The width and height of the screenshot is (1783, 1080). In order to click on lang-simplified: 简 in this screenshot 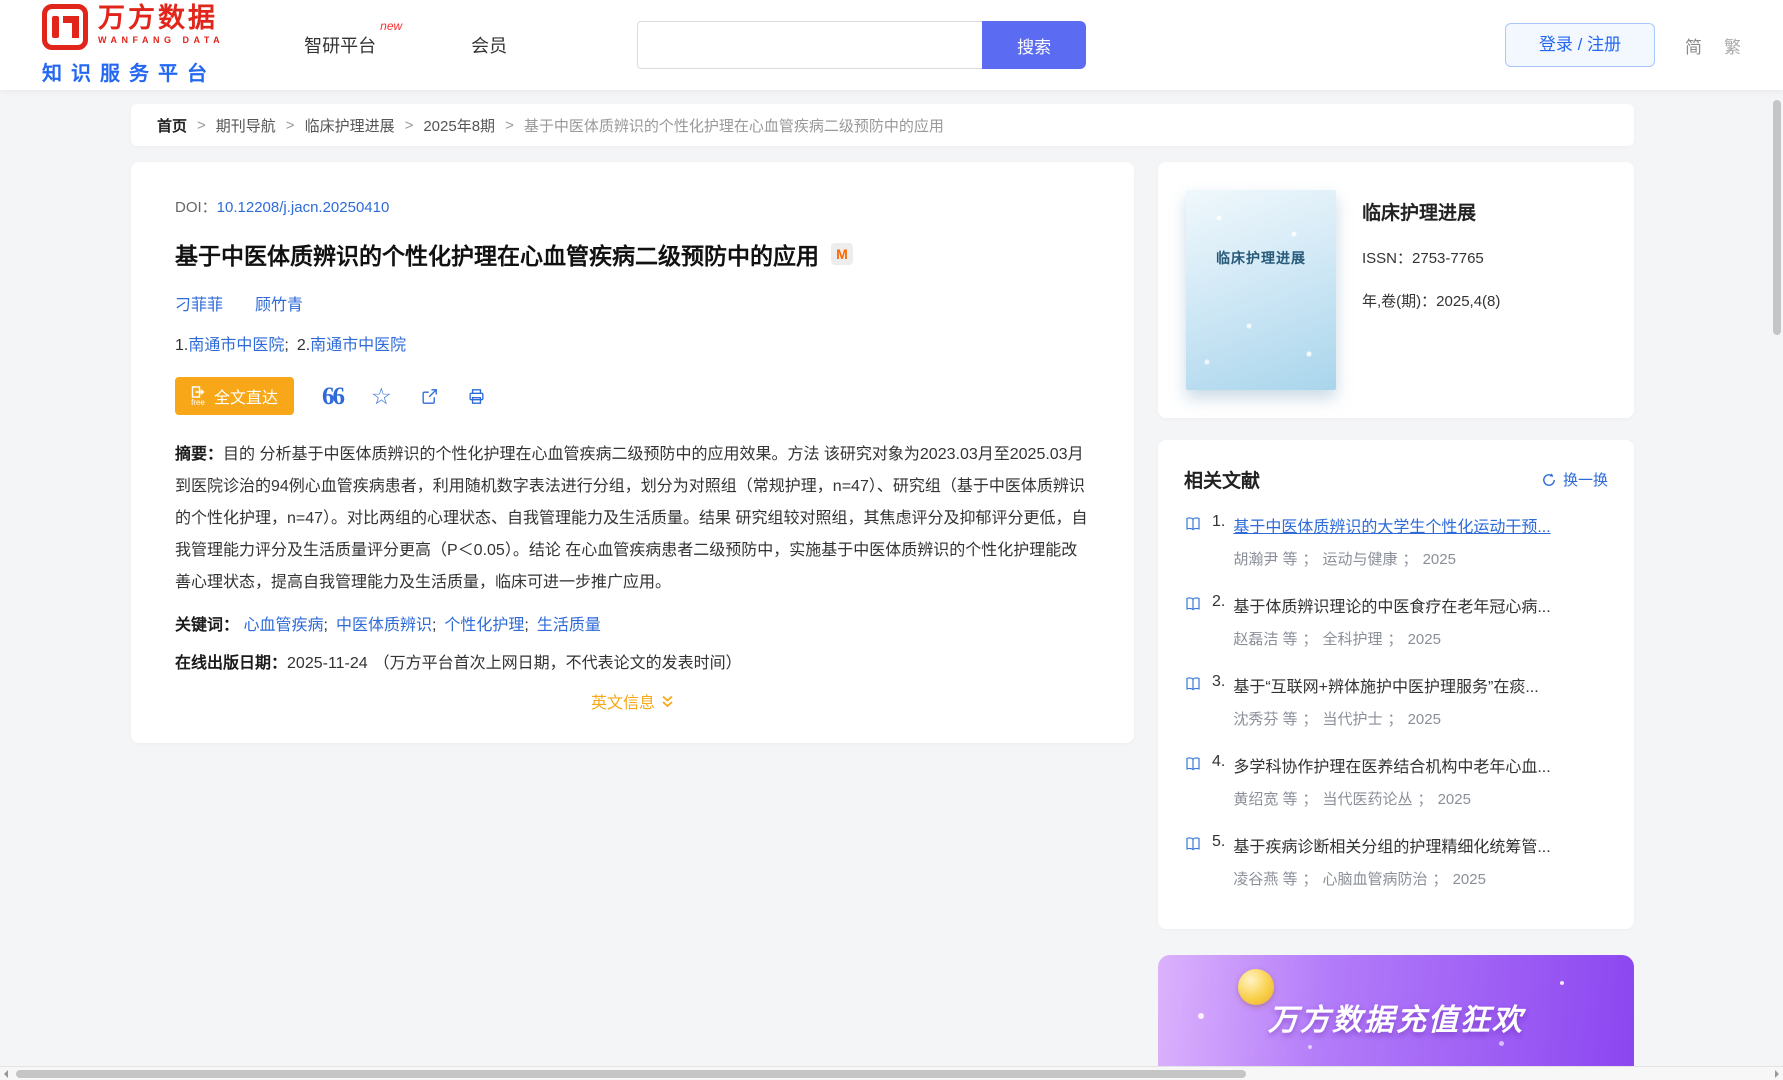, I will do `click(1693, 45)`.